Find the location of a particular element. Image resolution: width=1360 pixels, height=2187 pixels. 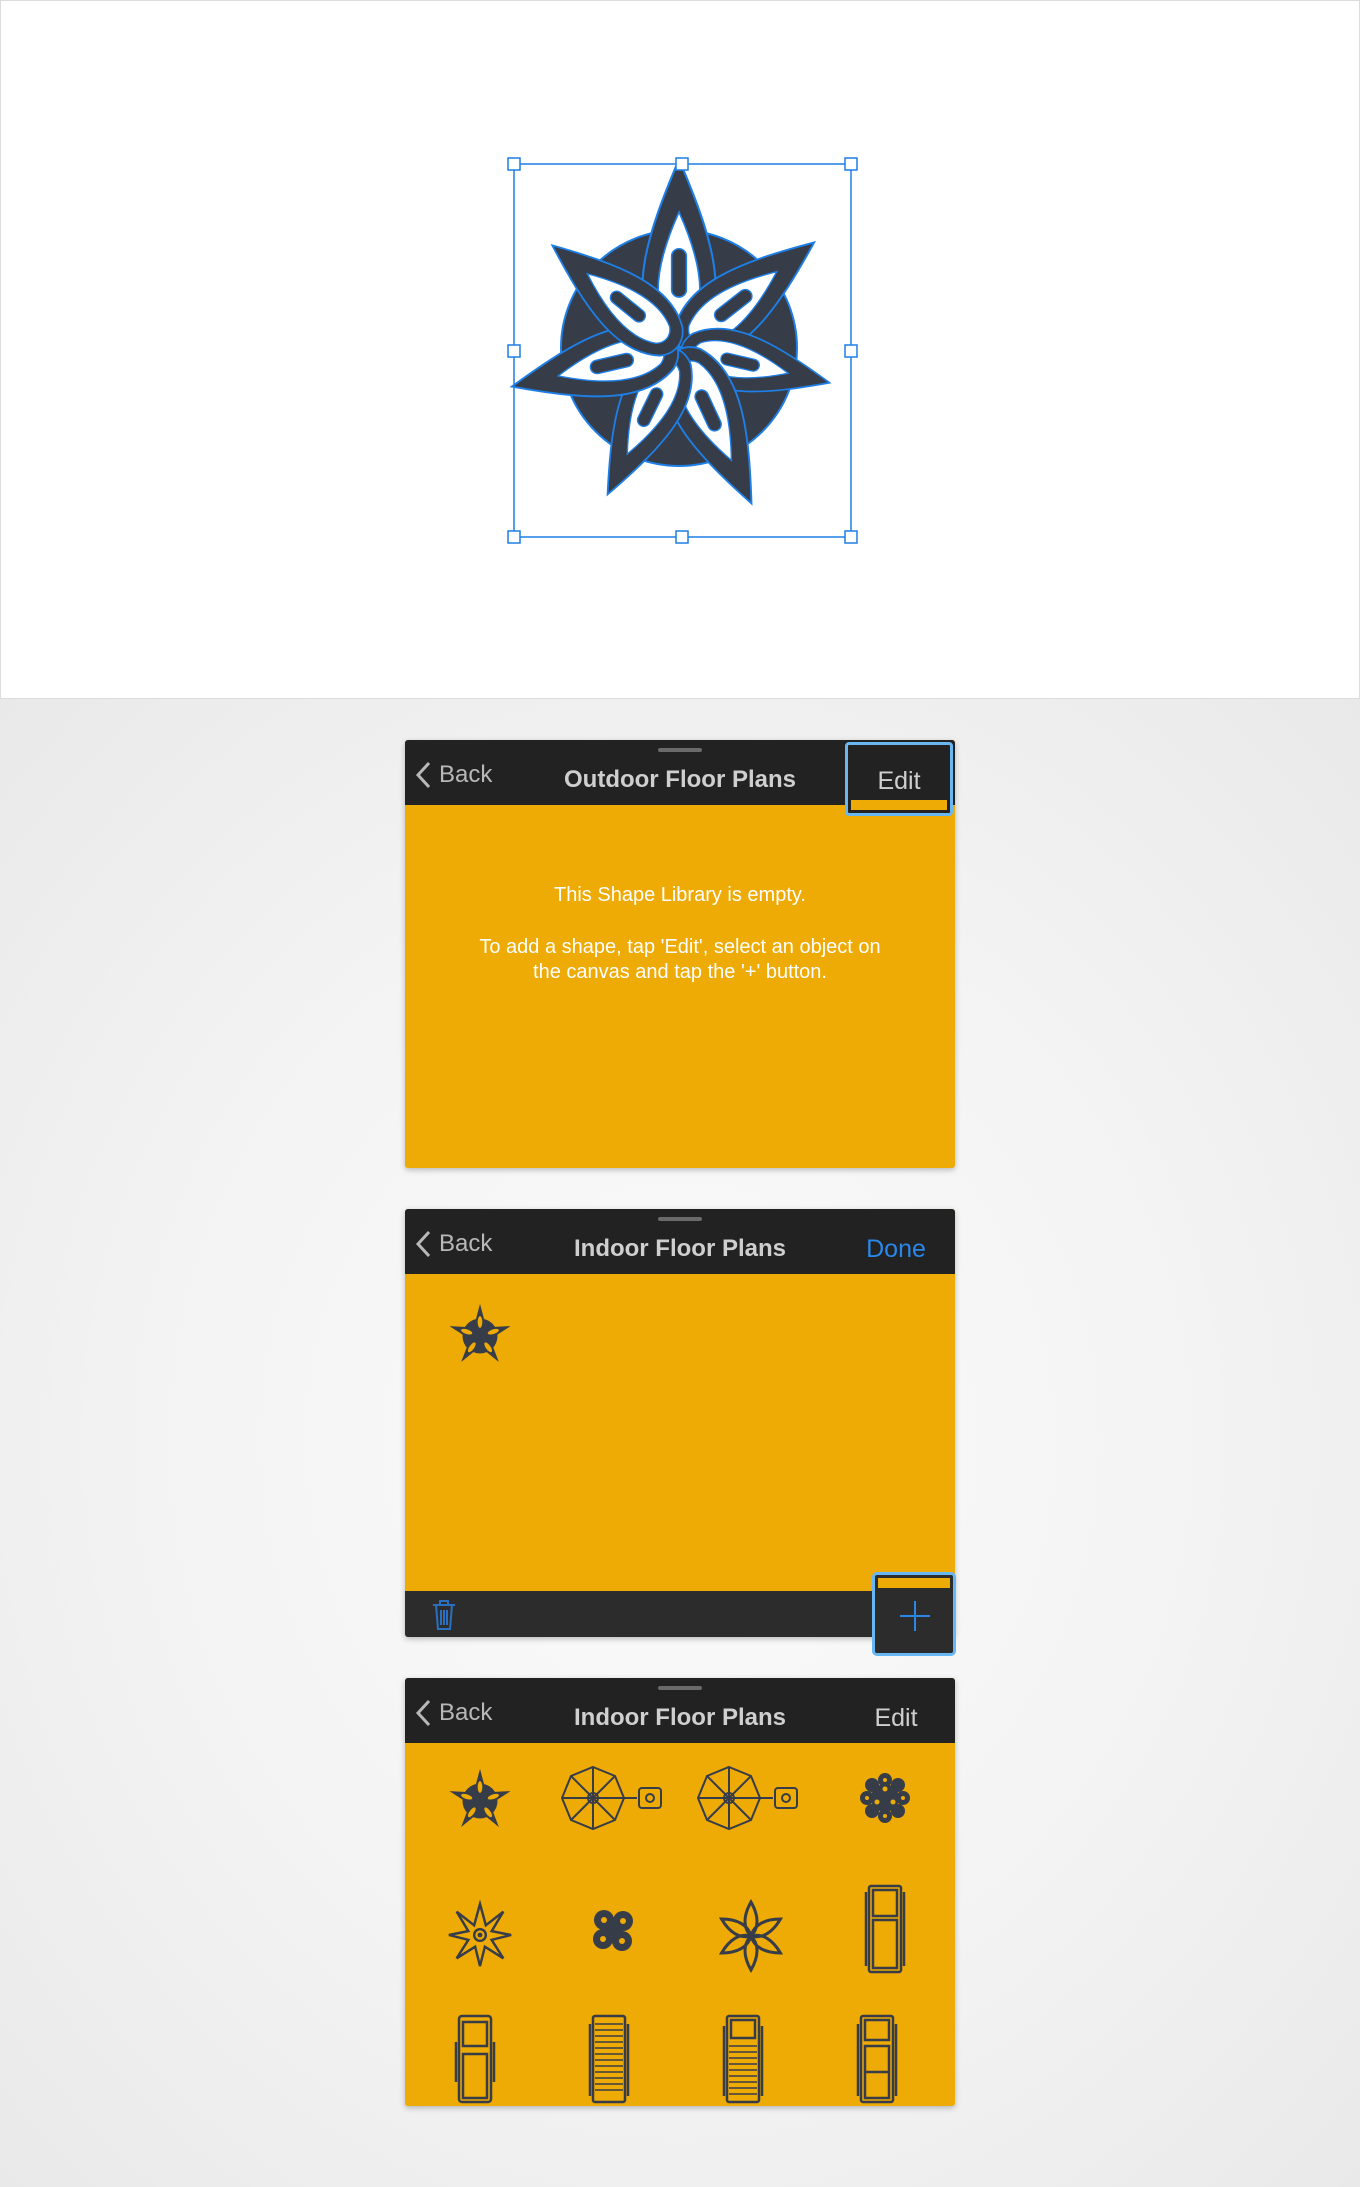

resize-handle-top-left is located at coordinates (514, 164).